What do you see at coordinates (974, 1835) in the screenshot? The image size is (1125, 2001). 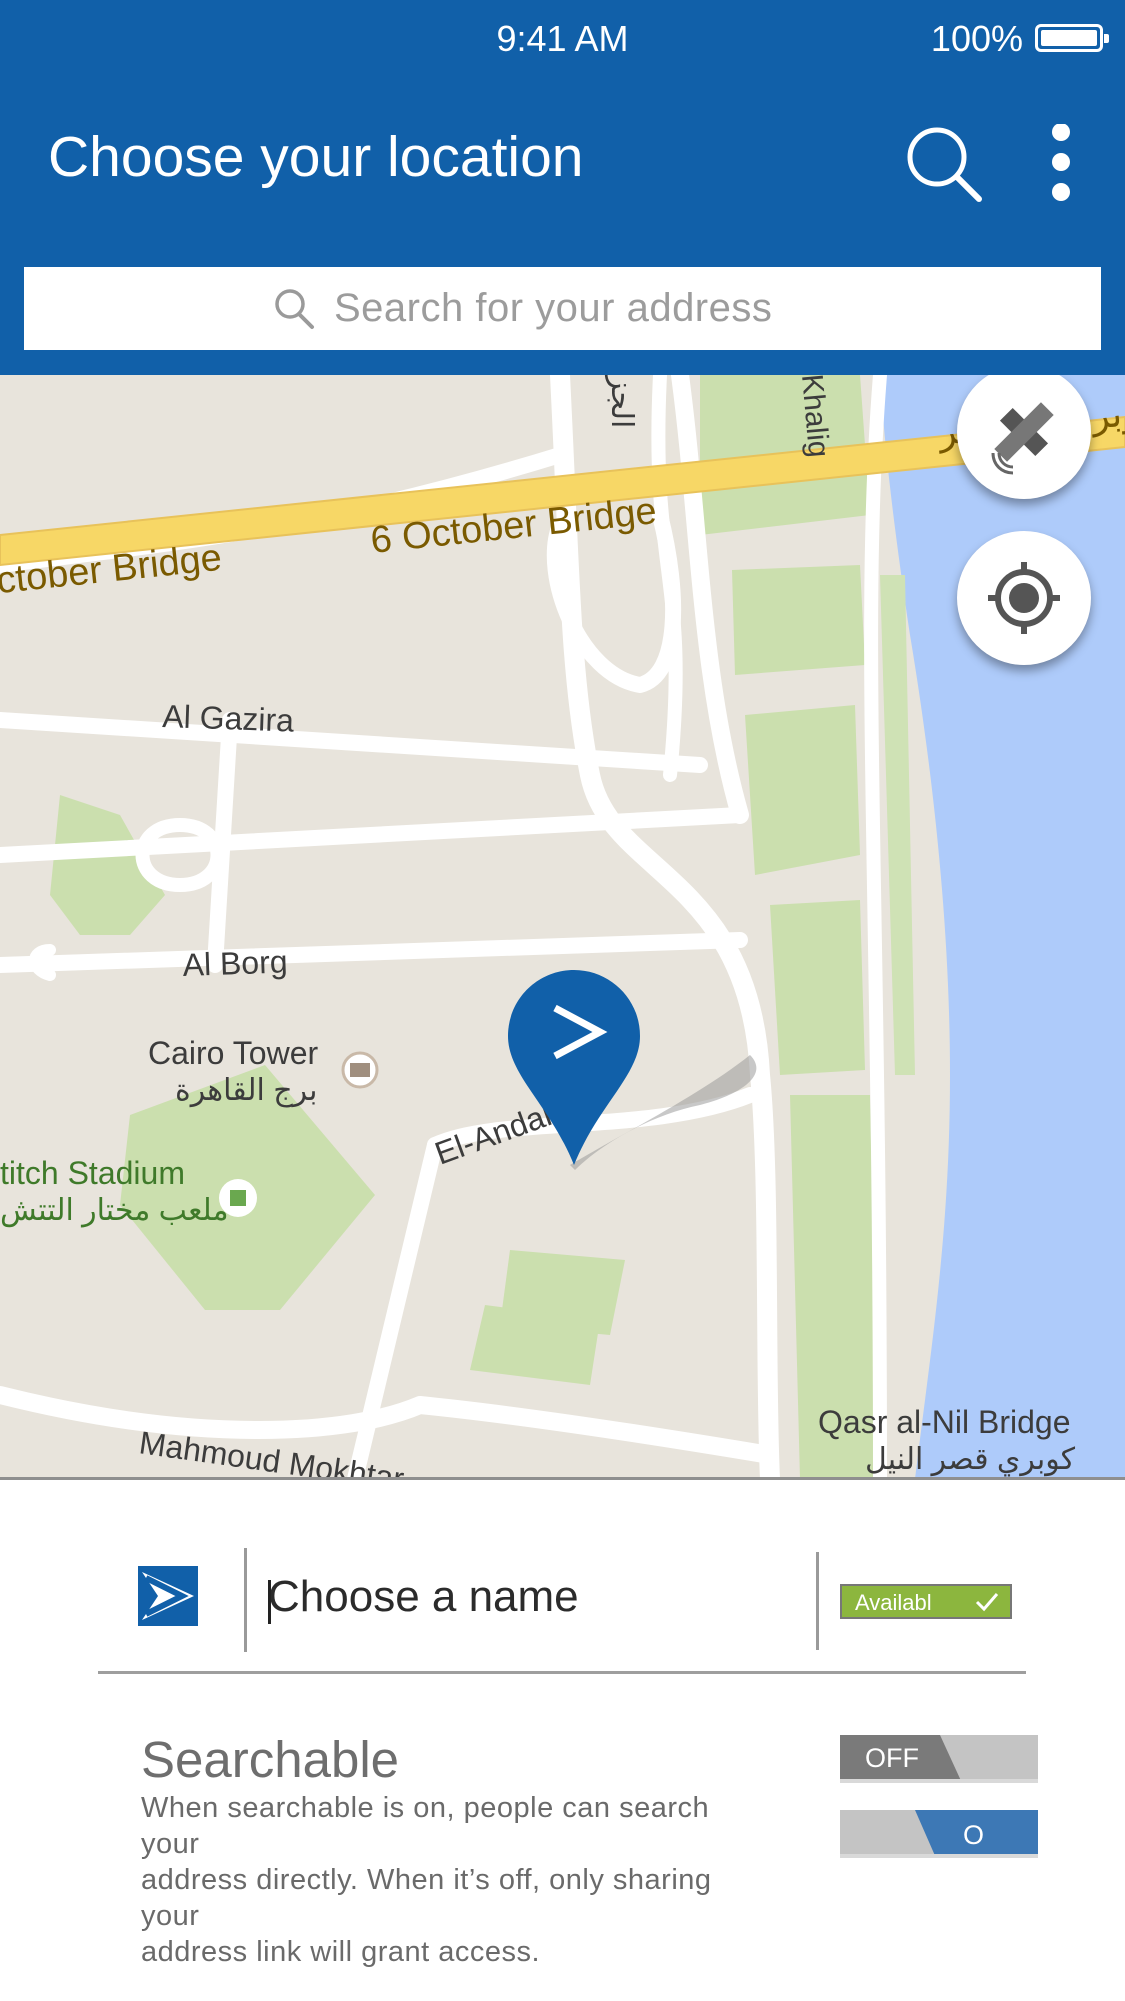 I see `toggle-on-label: O` at bounding box center [974, 1835].